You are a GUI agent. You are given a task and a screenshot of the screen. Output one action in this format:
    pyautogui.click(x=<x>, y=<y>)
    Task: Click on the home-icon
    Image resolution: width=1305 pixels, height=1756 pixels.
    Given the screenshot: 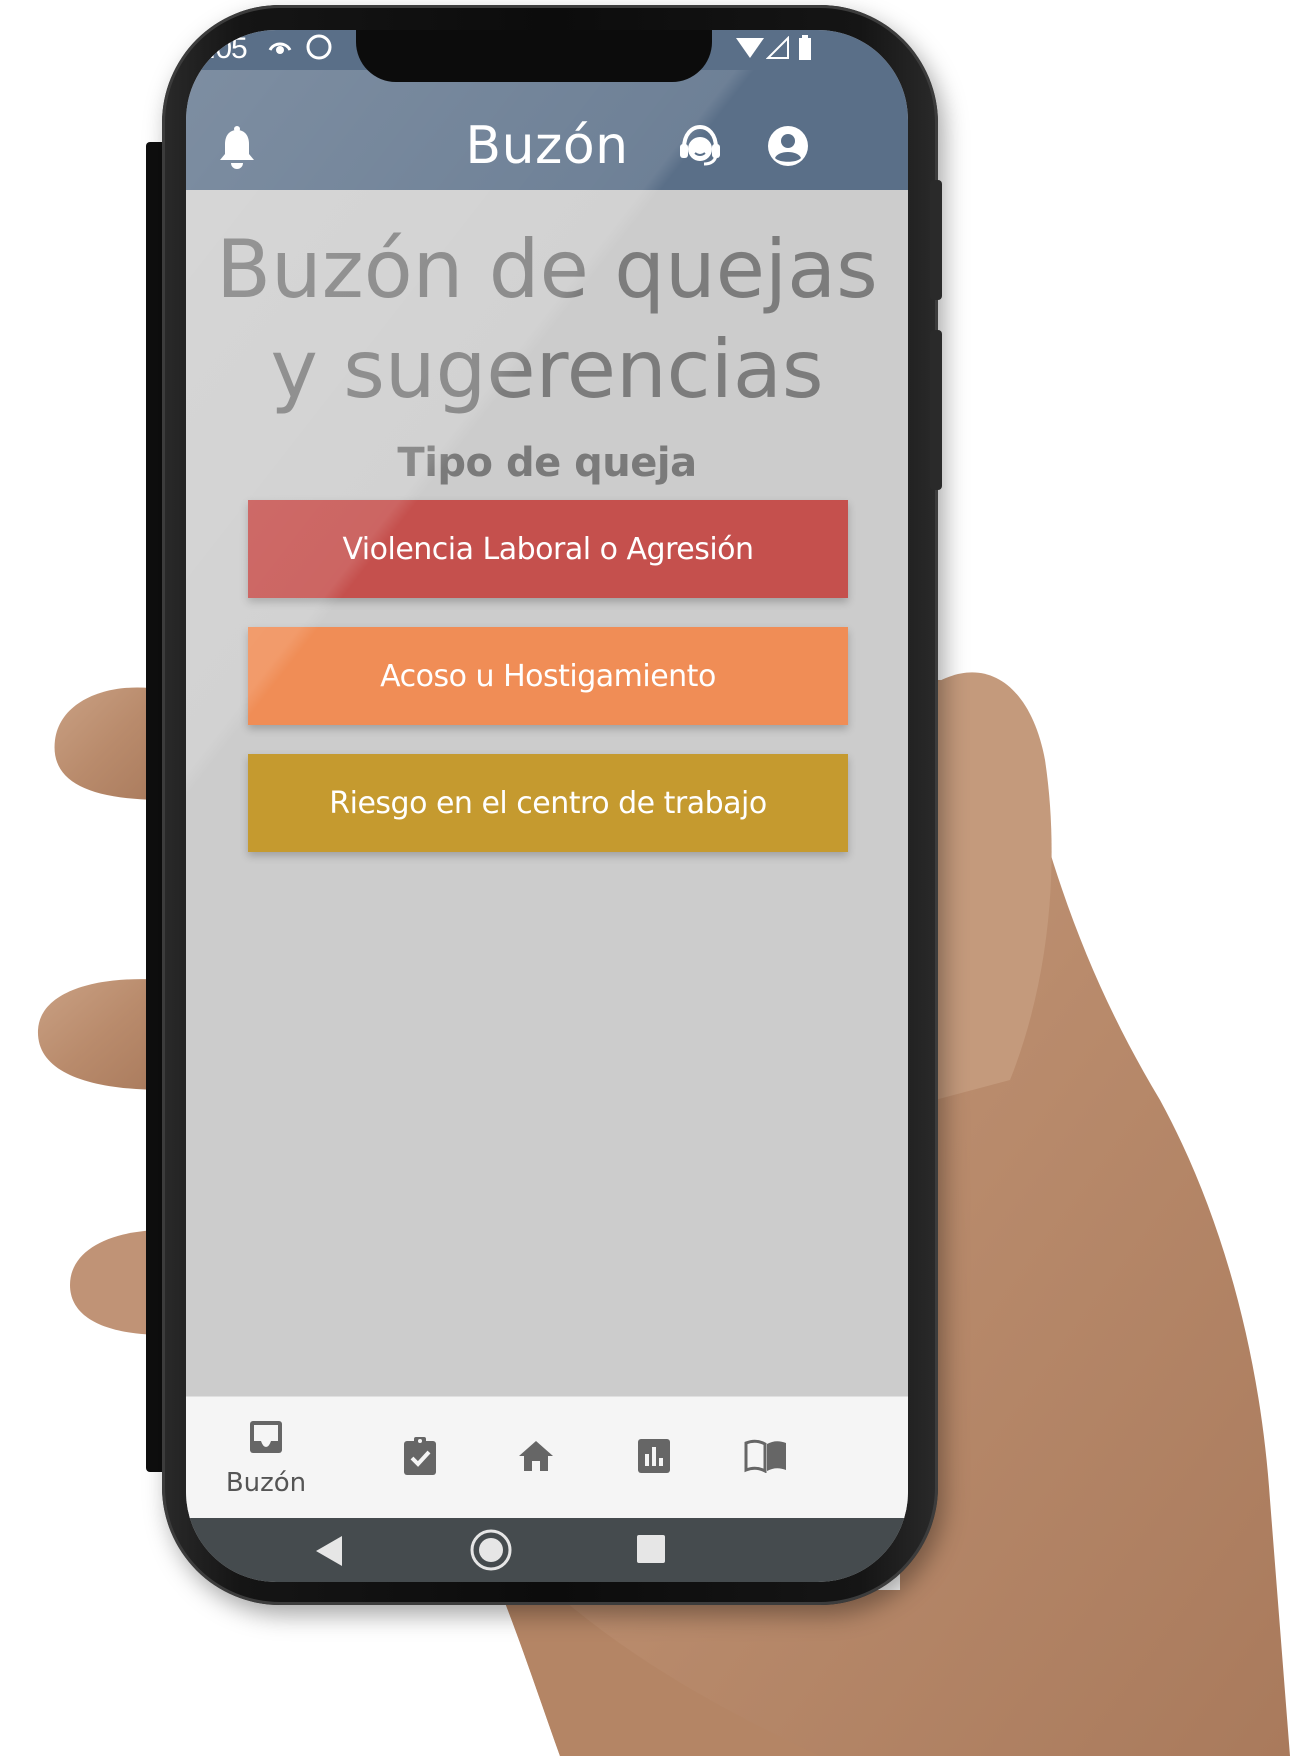 What is the action you would take?
    pyautogui.click(x=536, y=1458)
    